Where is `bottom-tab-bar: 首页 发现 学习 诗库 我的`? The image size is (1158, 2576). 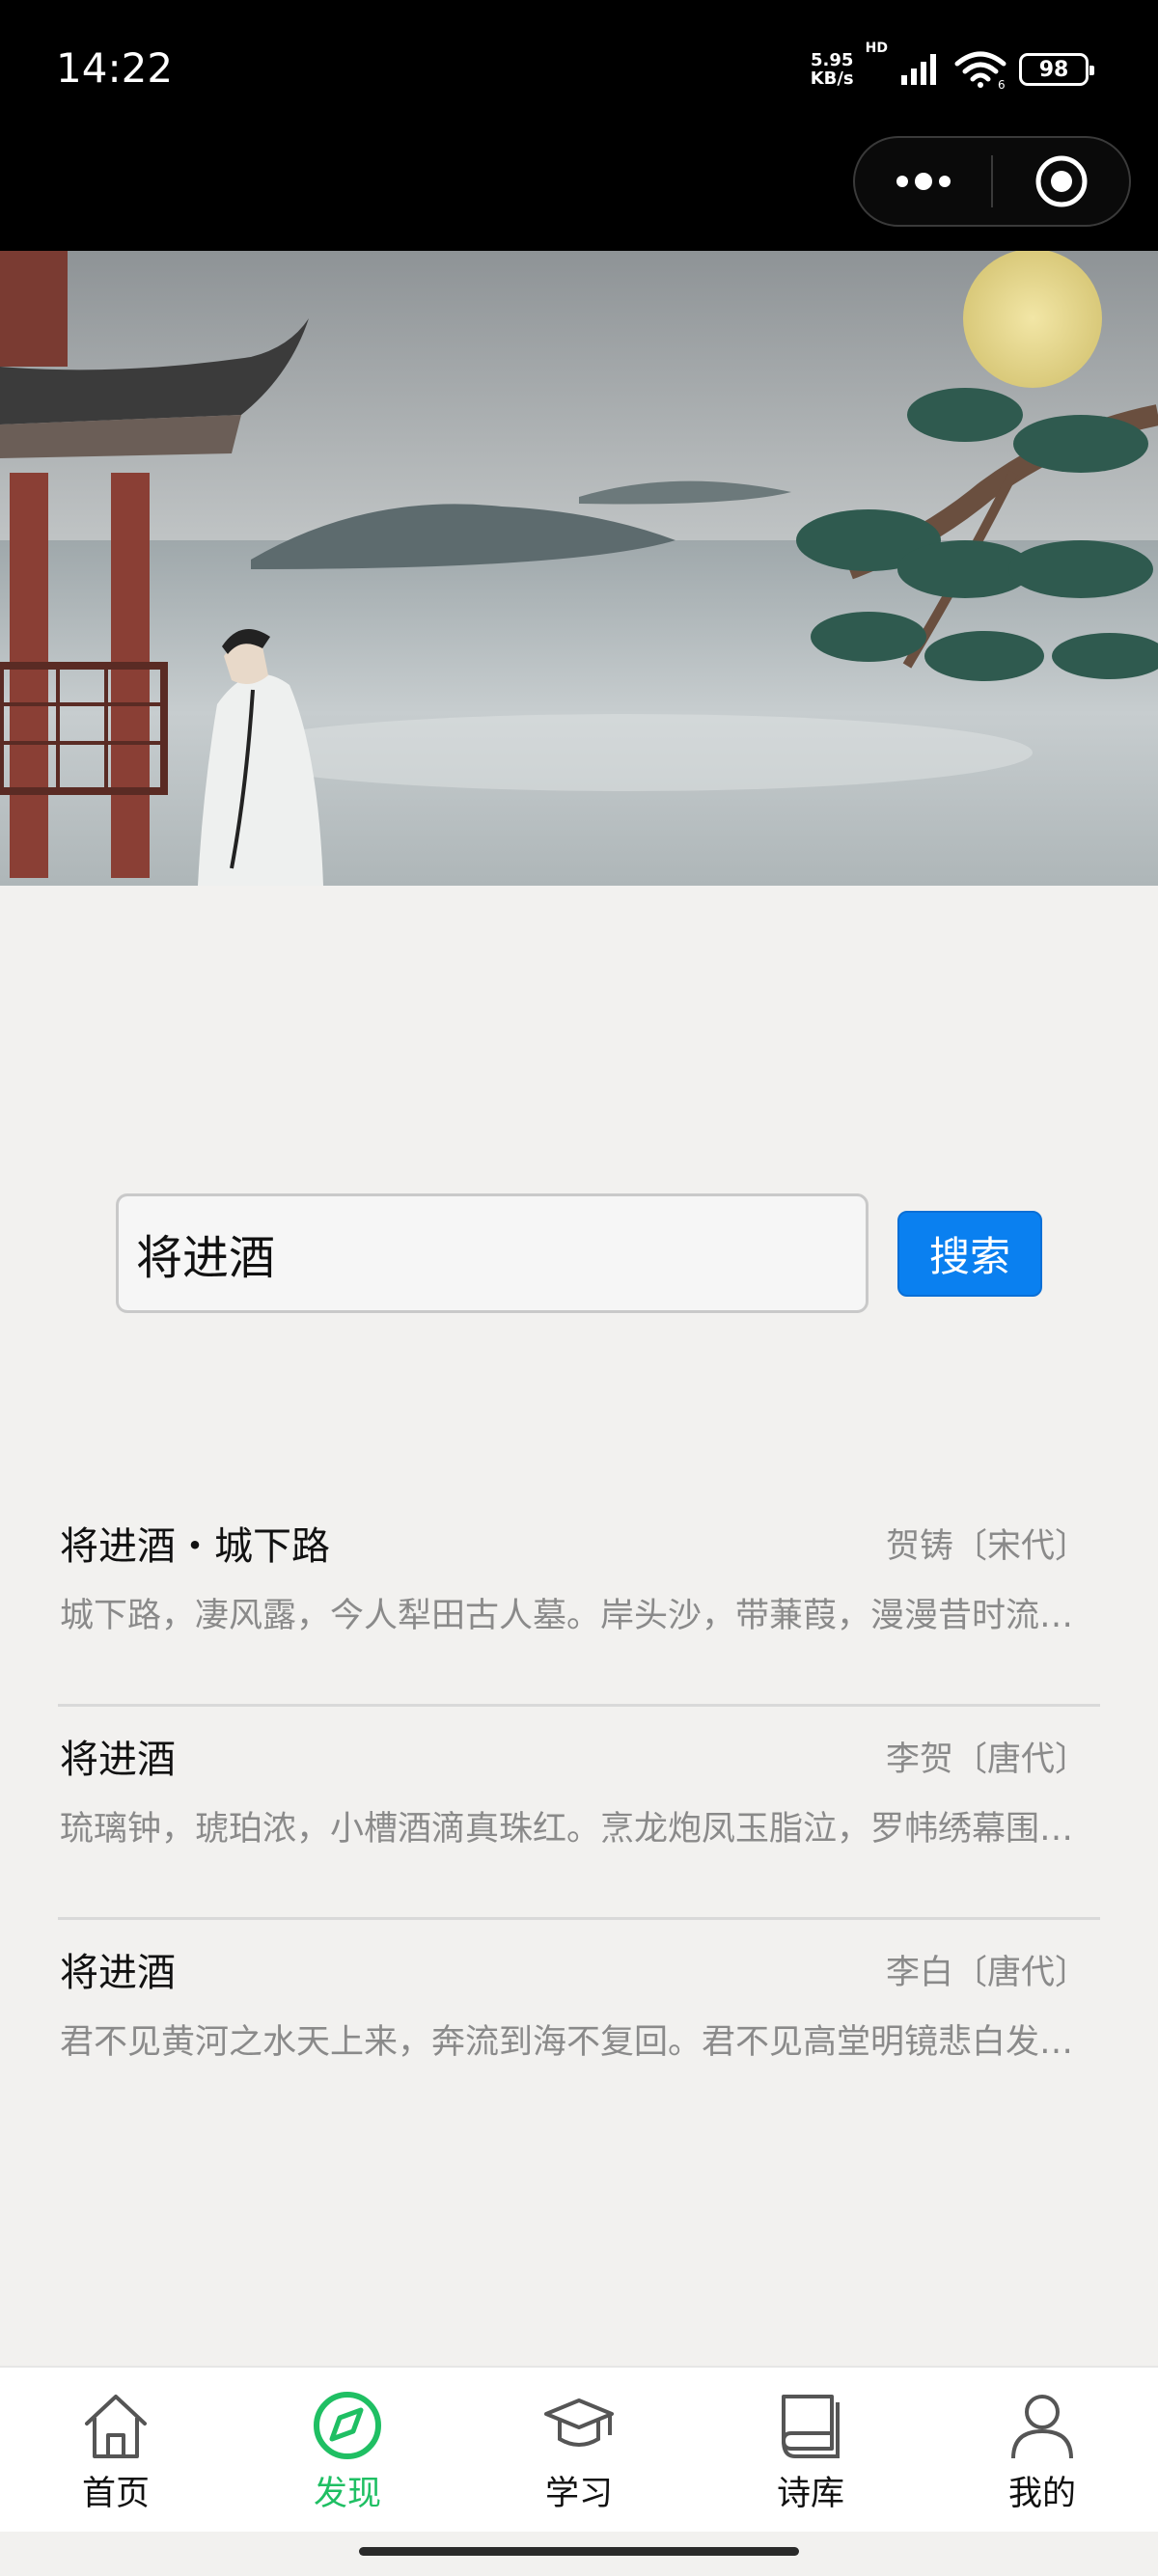 bottom-tab-bar: 首页 发现 学习 诗库 我的 is located at coordinates (579, 2449).